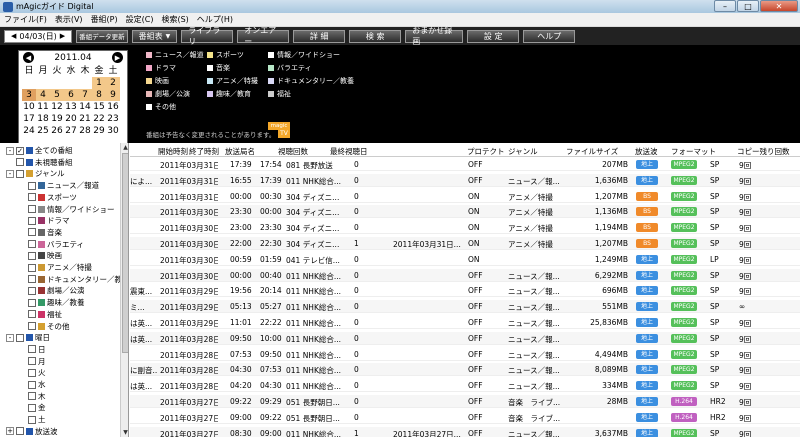  What do you see at coordinates (56, 244) in the screenshot?
I see `tree-item: バラエティ` at bounding box center [56, 244].